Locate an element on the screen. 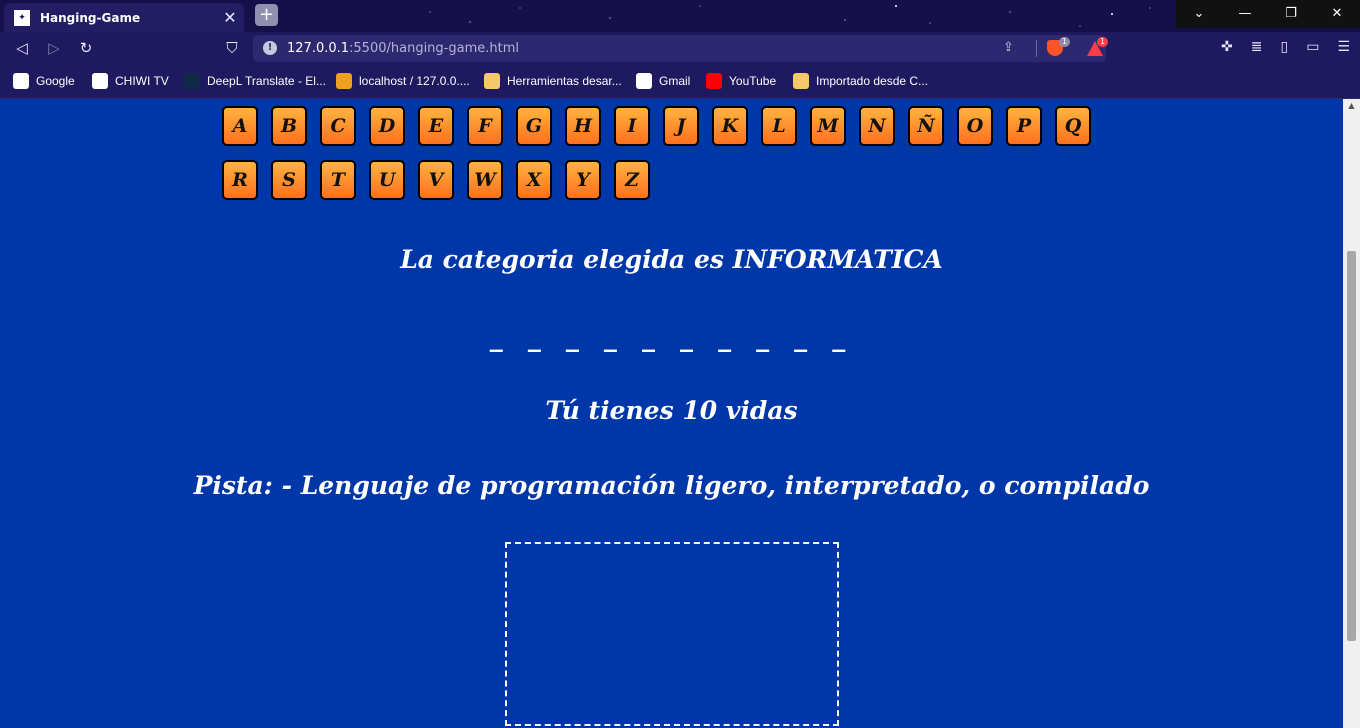 The width and height of the screenshot is (1360, 728). letter-key-button: E is located at coordinates (436, 126).